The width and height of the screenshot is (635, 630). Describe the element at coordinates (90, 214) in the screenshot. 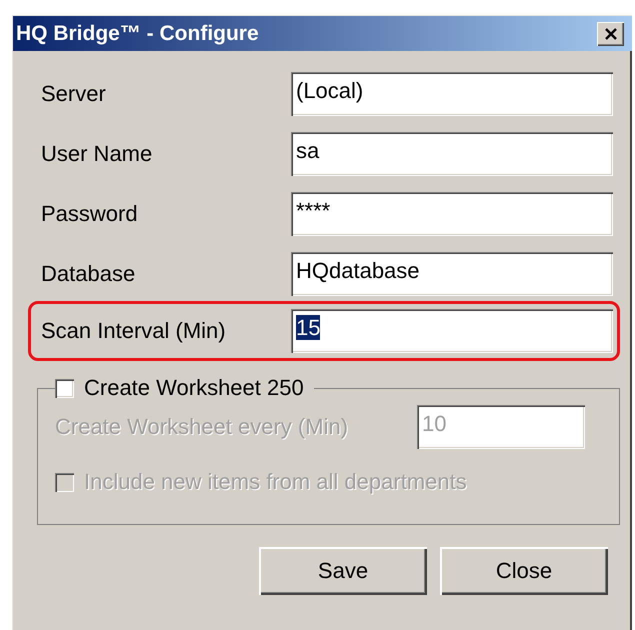

I see `field-label: Password` at that location.